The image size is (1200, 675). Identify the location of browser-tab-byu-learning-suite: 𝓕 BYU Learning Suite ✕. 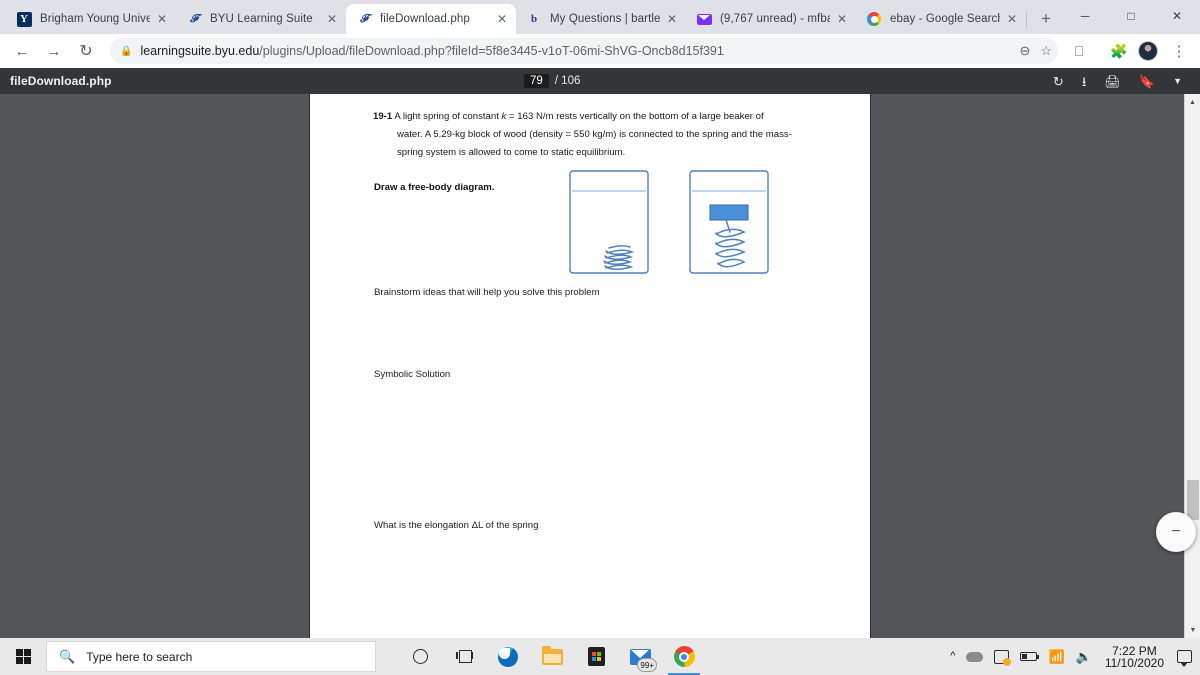
(261, 19).